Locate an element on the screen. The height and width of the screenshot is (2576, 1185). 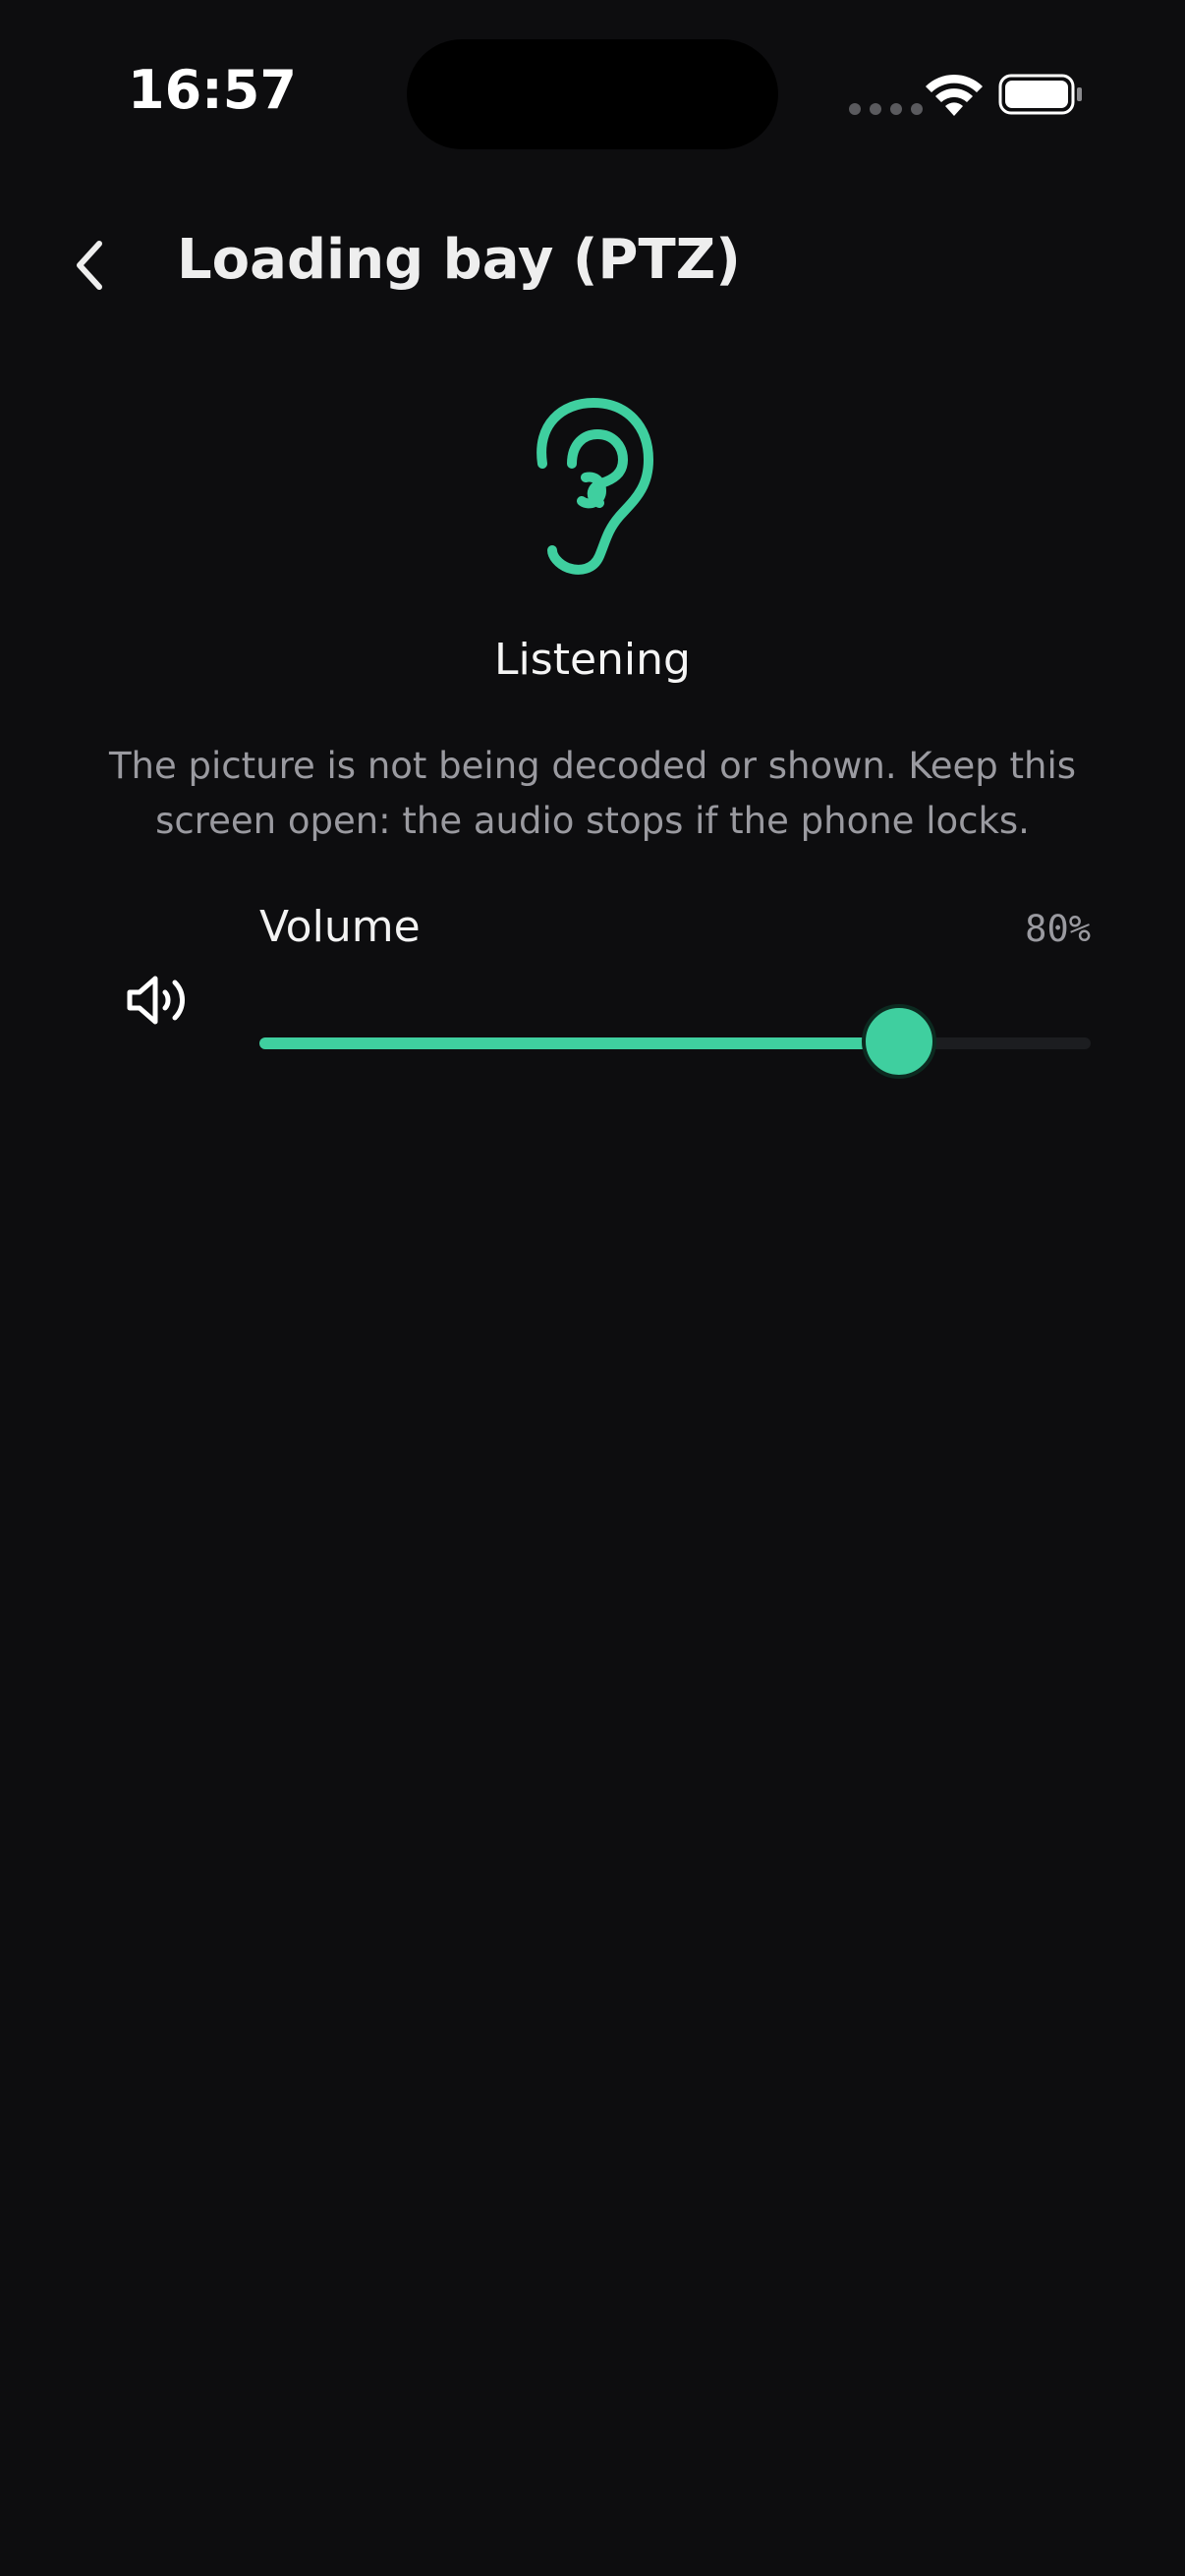
status-time: 16:57 is located at coordinates (213, 90).